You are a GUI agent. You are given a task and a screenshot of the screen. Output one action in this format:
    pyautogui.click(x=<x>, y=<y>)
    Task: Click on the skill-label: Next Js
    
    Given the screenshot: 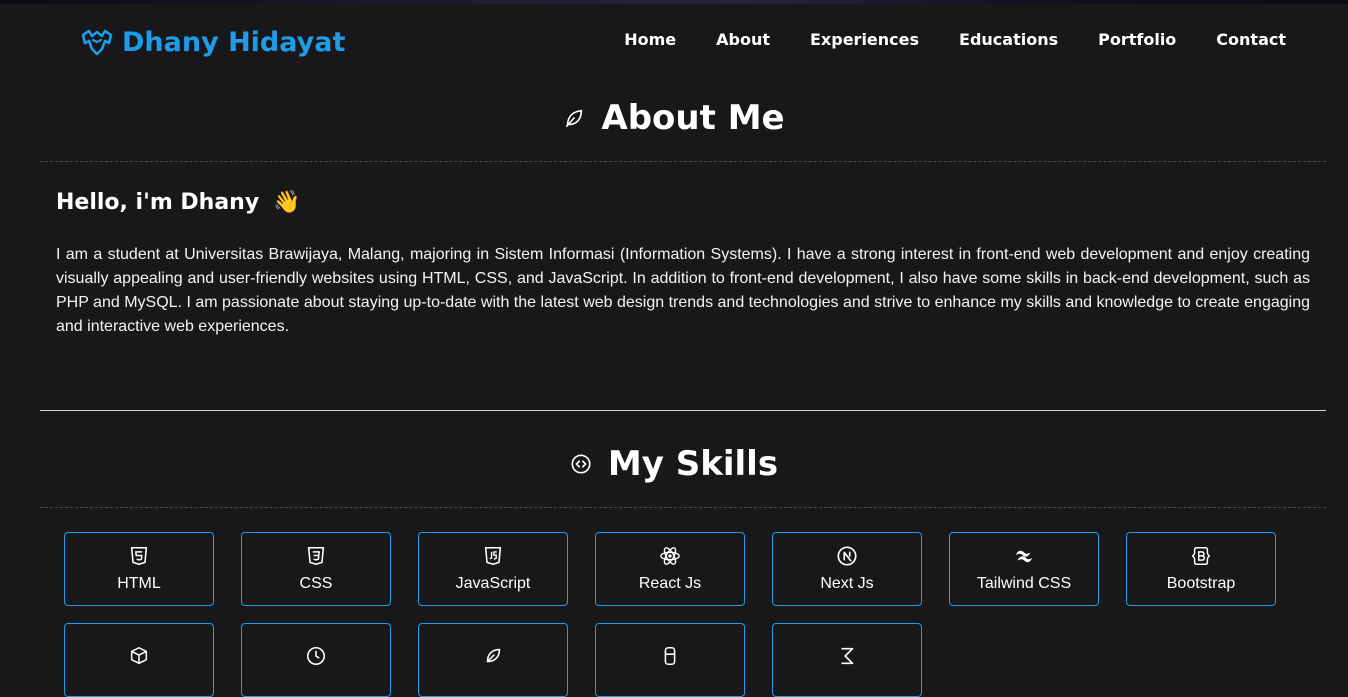 What is the action you would take?
    pyautogui.click(x=847, y=583)
    